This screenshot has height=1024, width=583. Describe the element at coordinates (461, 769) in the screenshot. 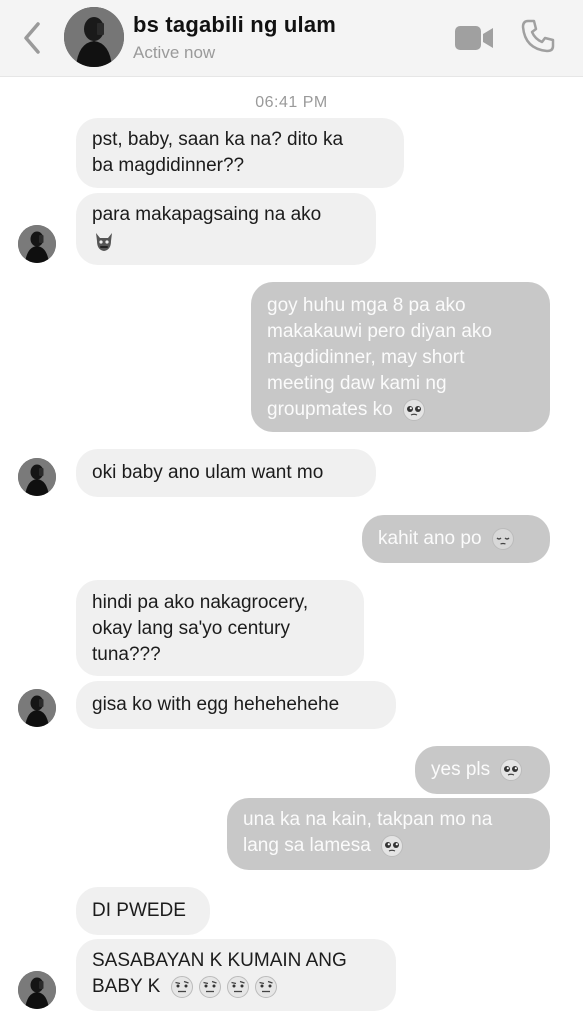

I see `message-text: yes pls` at that location.